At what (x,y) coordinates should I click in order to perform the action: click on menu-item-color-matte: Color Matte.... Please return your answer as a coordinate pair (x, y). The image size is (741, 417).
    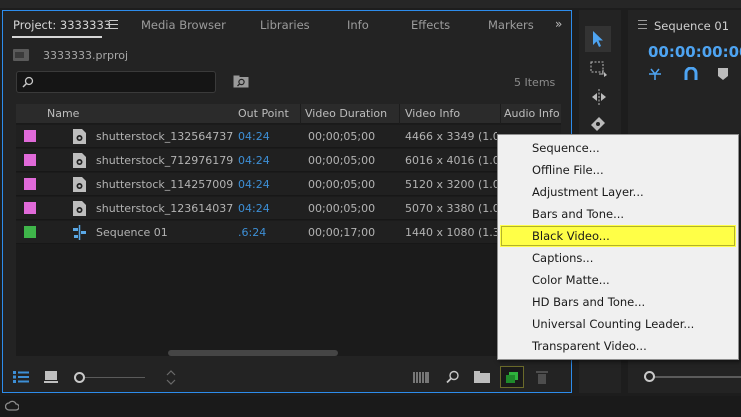
    Looking at the image, I should click on (618, 280).